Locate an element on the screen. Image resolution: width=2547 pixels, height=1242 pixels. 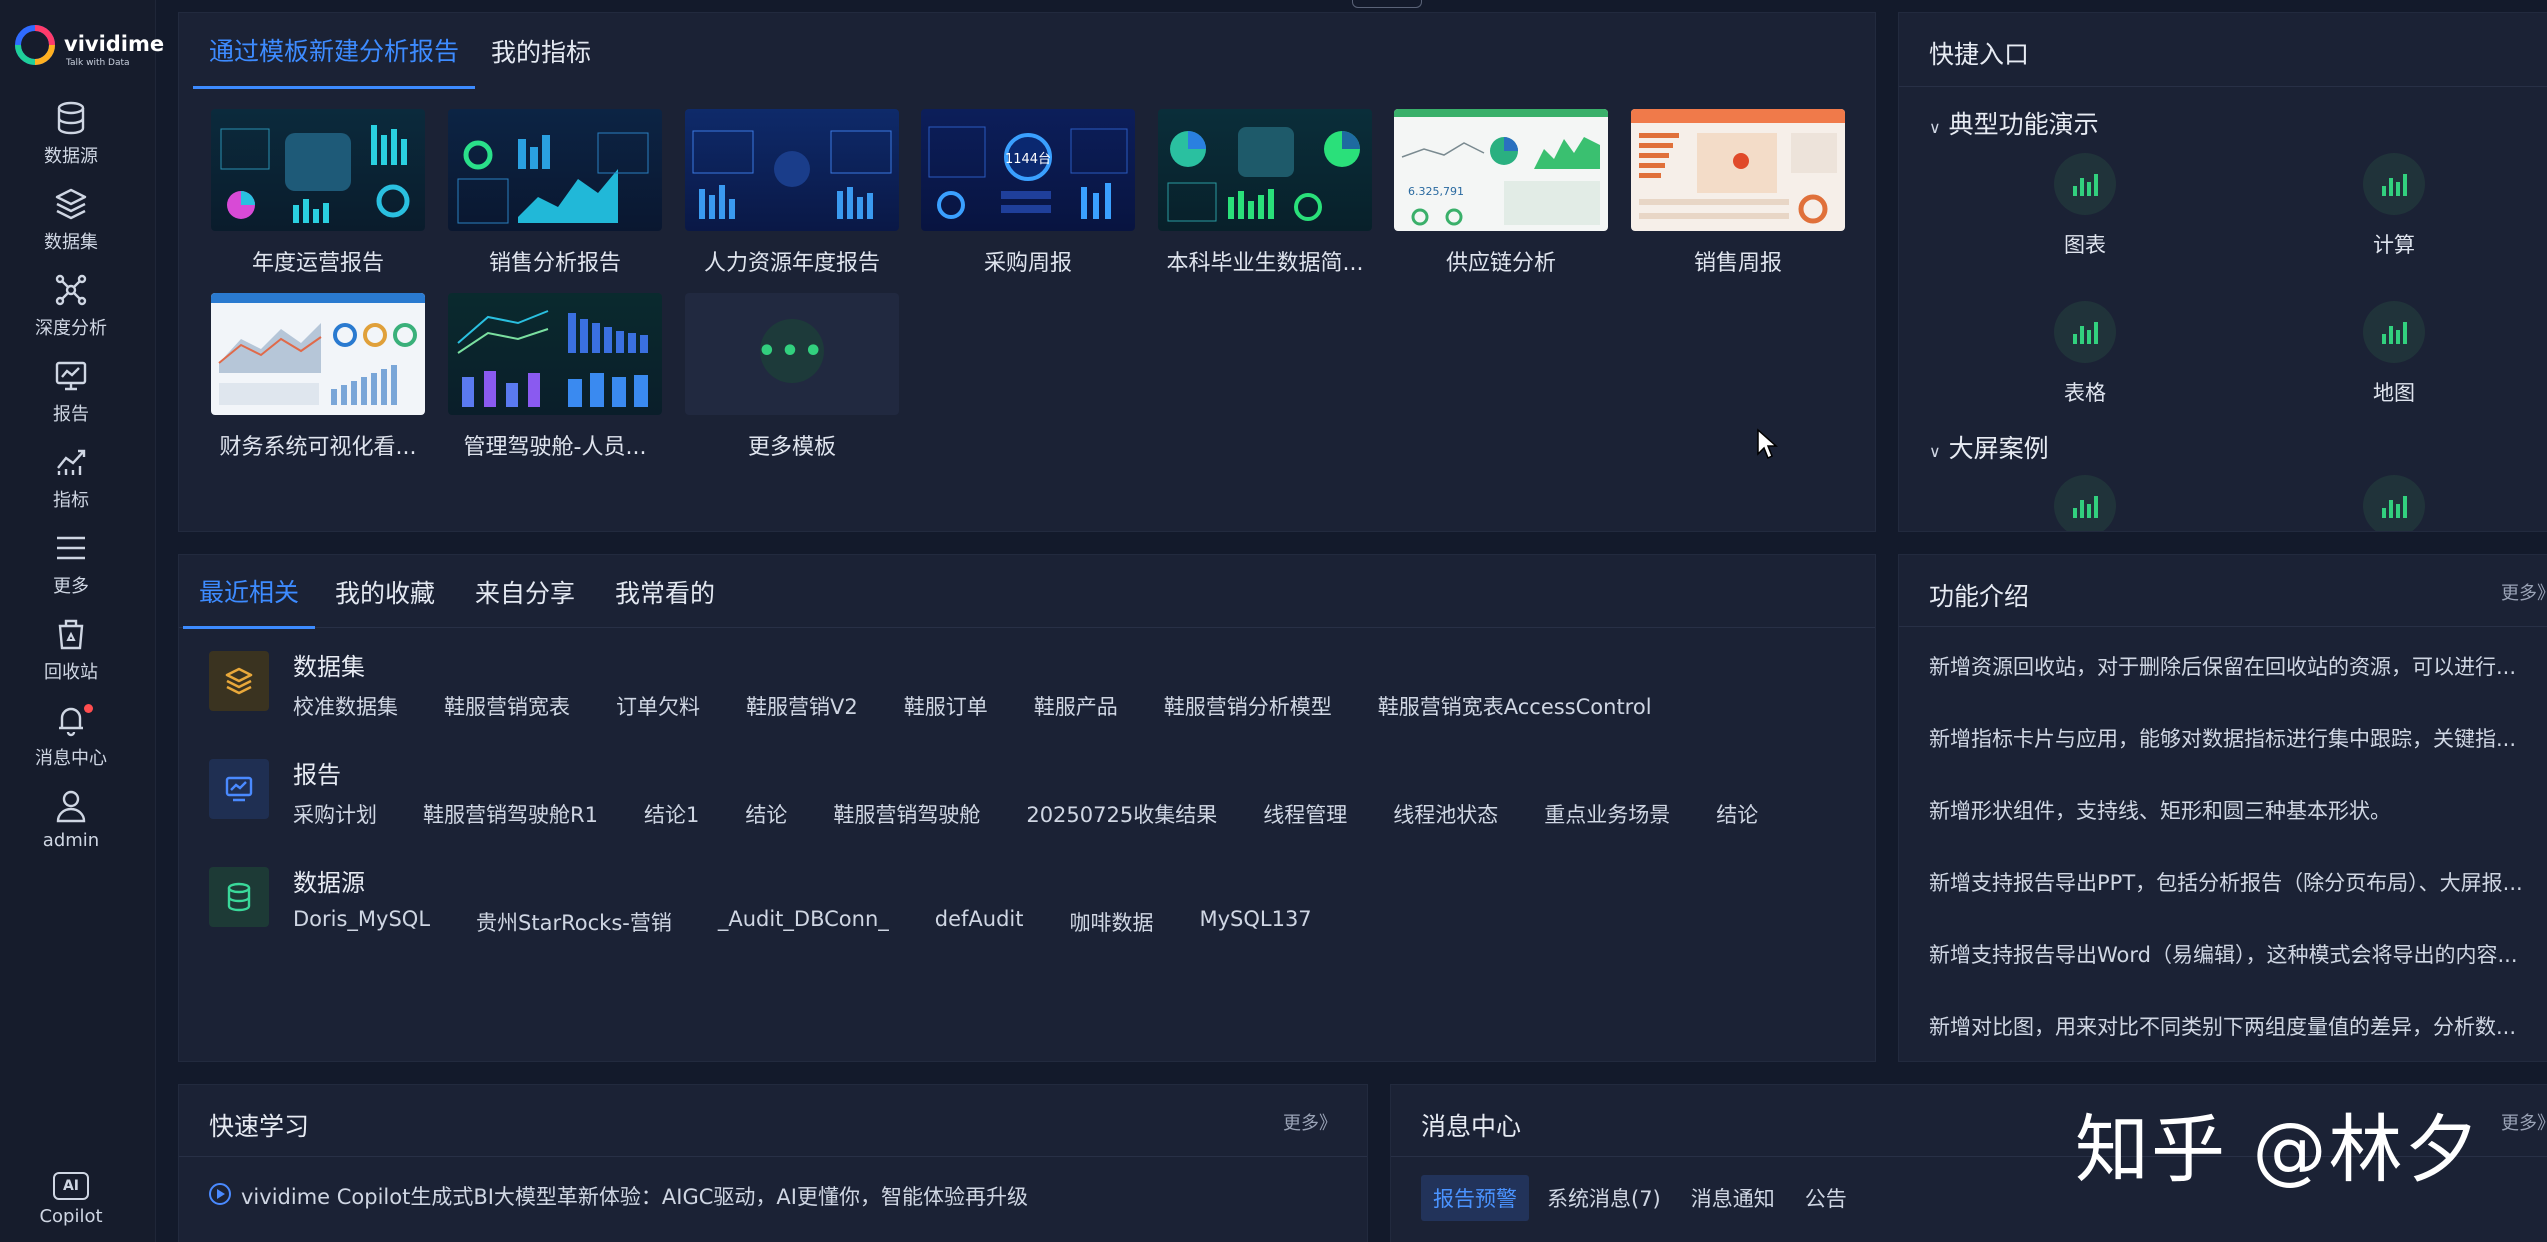
quick-item-table: 表格 is located at coordinates (2085, 356).